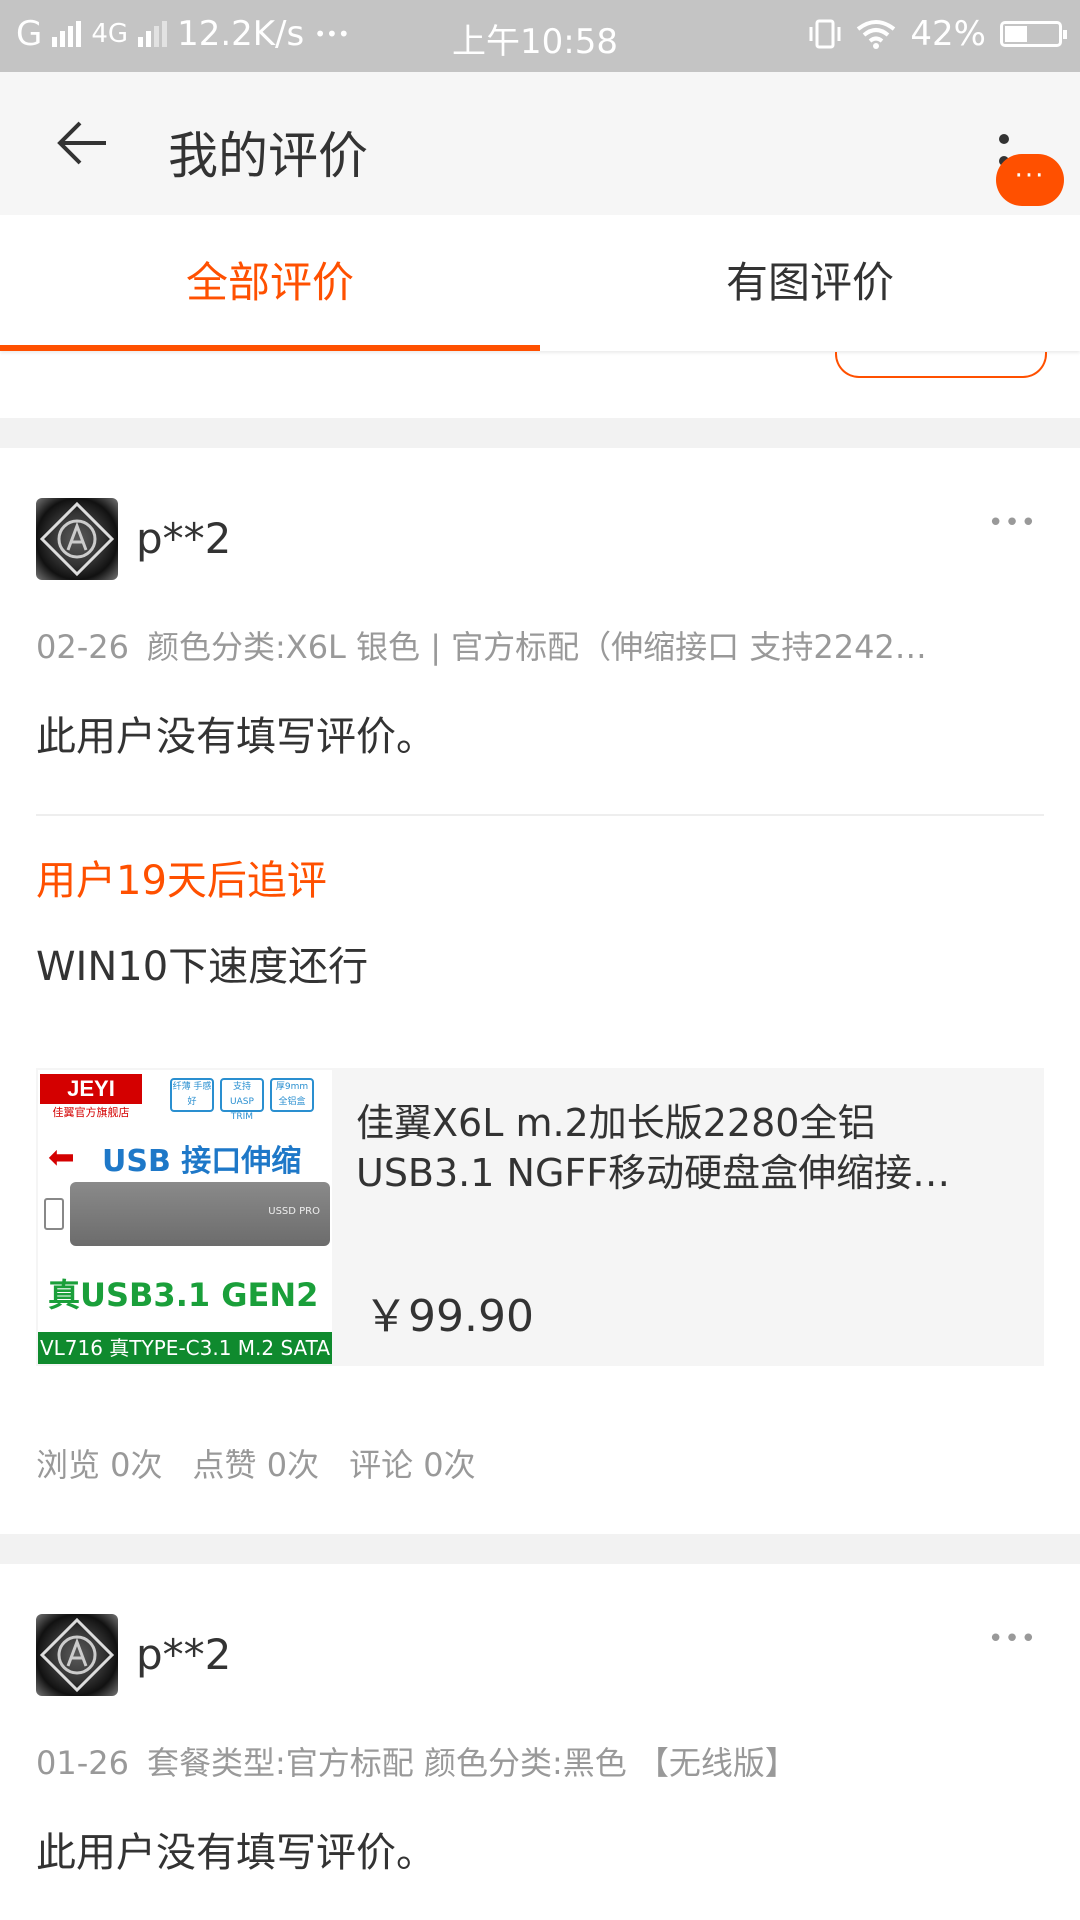  I want to click on product-price: ￥99.90, so click(449, 1316).